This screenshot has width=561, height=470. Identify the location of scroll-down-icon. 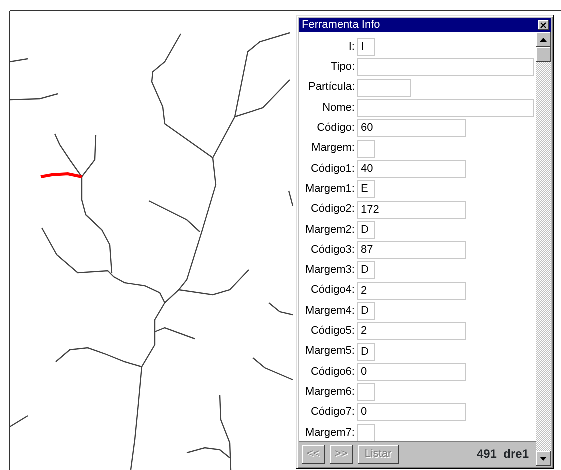
(543, 458).